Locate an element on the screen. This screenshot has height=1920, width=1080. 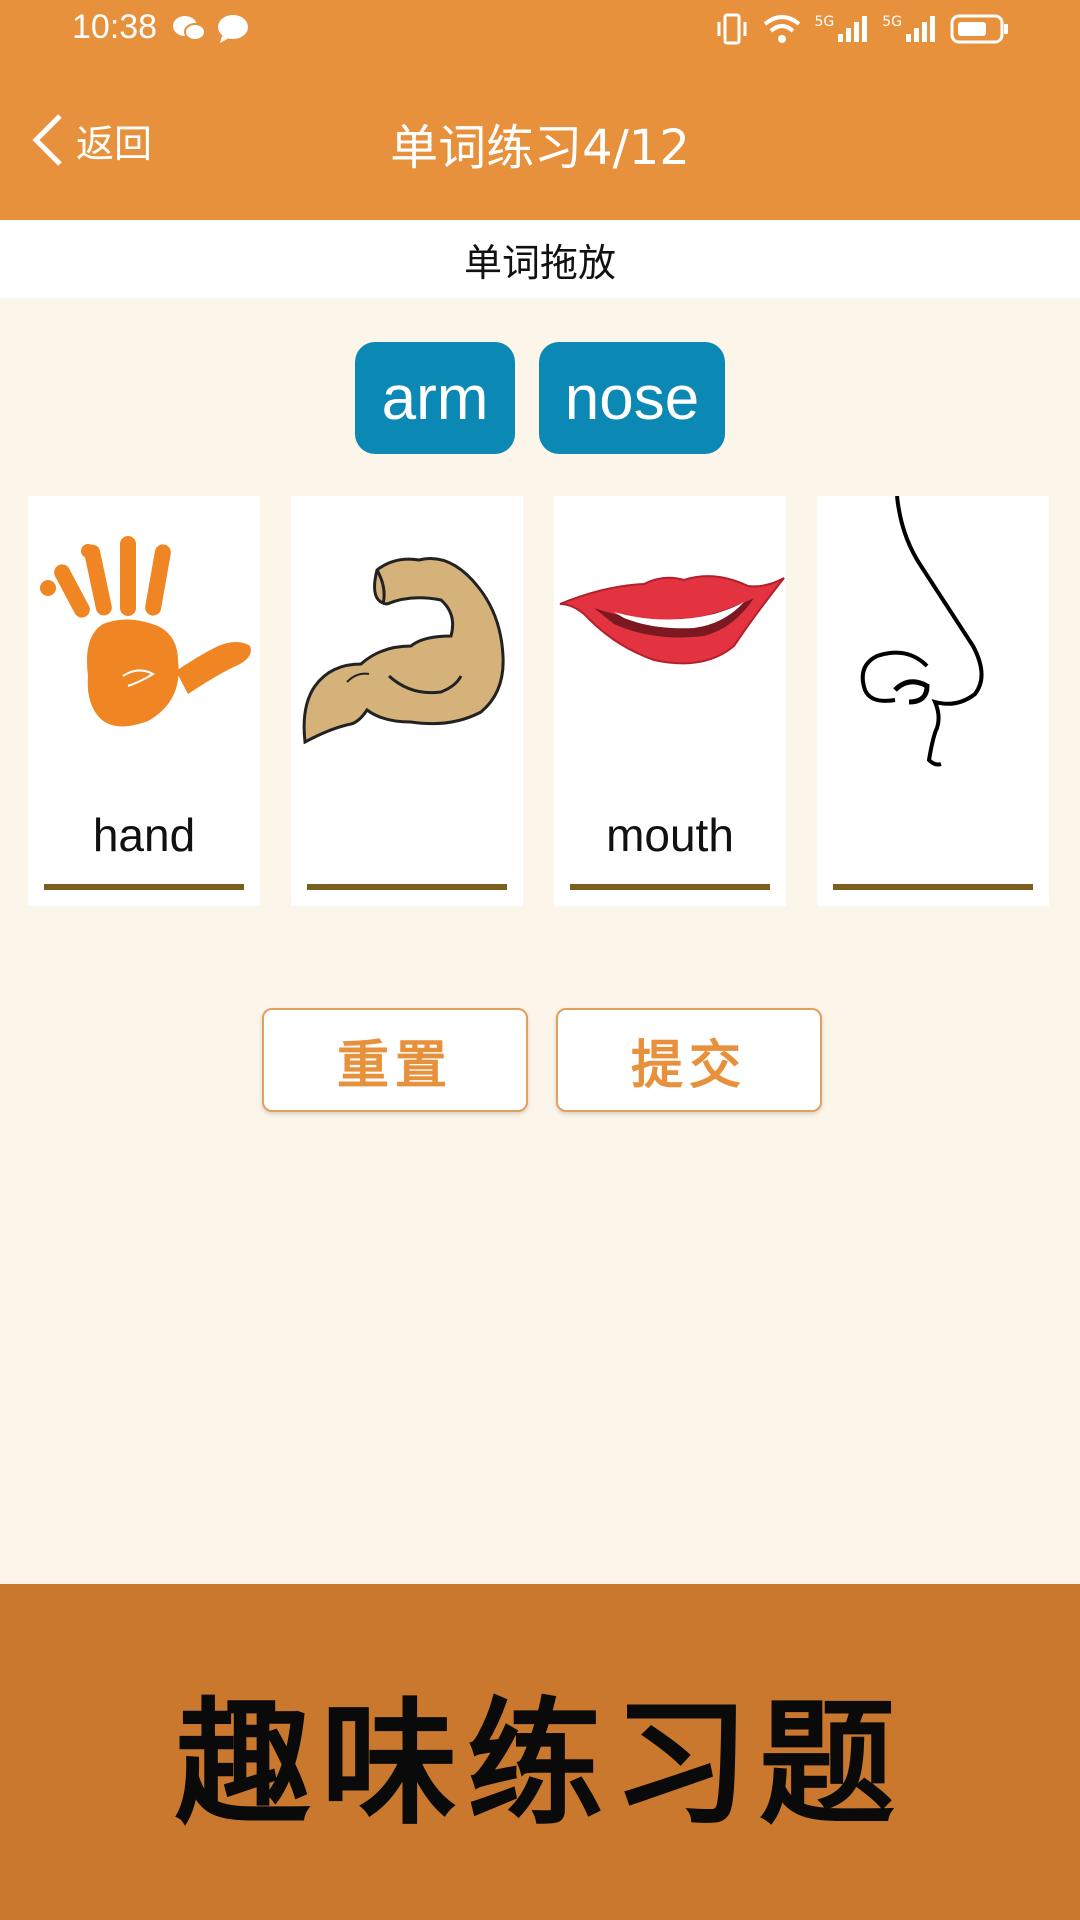
nose-icon is located at coordinates (922, 631).